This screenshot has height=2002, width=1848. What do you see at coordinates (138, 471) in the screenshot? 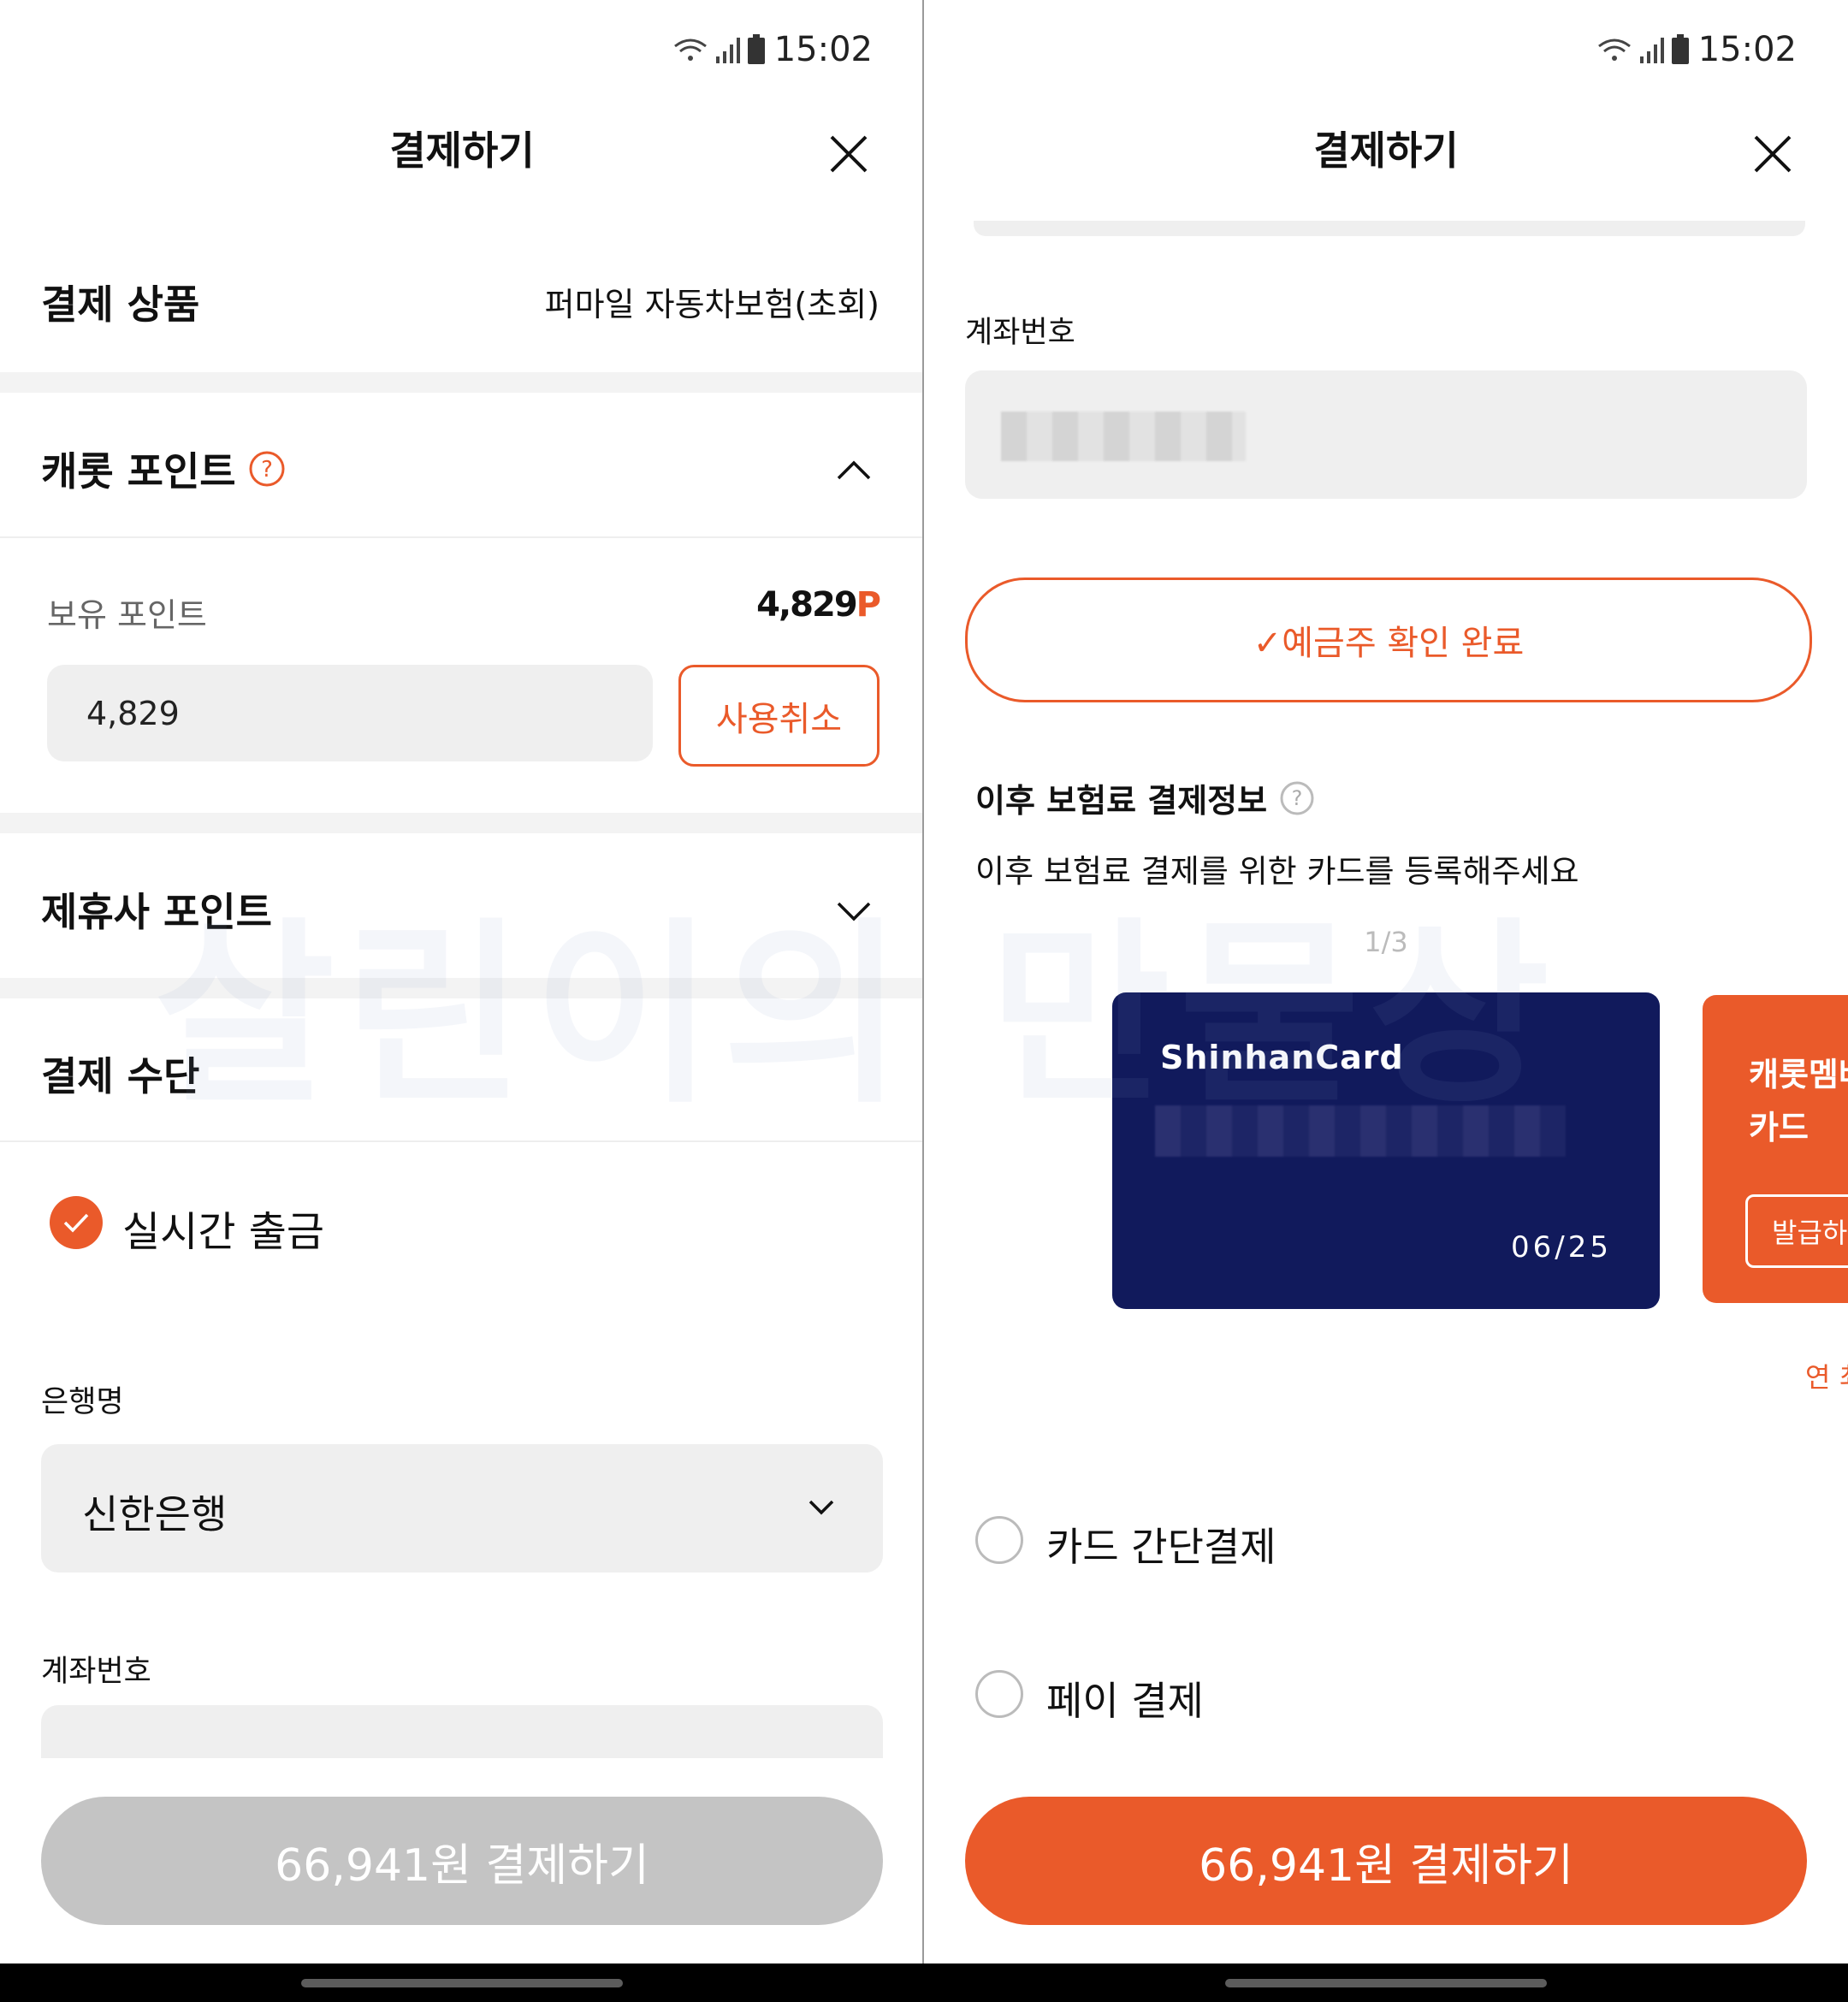
I see `carrot-point-title: 캐롯 포인트` at bounding box center [138, 471].